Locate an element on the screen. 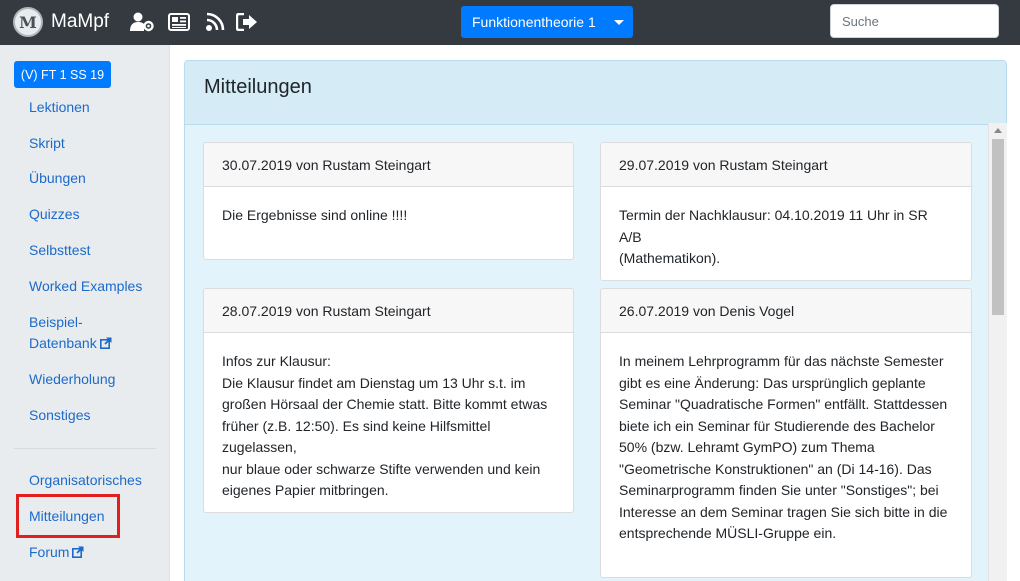 The image size is (1020, 581). course-badge: (V) FT 1 SS 19 is located at coordinates (62, 74).